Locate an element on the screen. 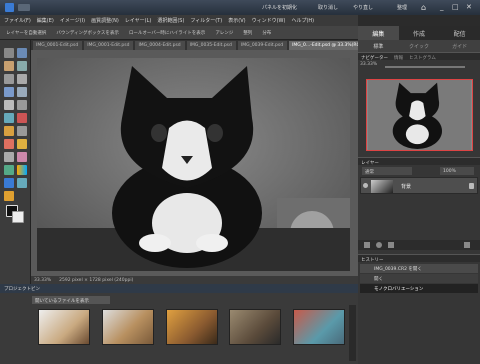  layer-thumbnail is located at coordinates (382, 186).